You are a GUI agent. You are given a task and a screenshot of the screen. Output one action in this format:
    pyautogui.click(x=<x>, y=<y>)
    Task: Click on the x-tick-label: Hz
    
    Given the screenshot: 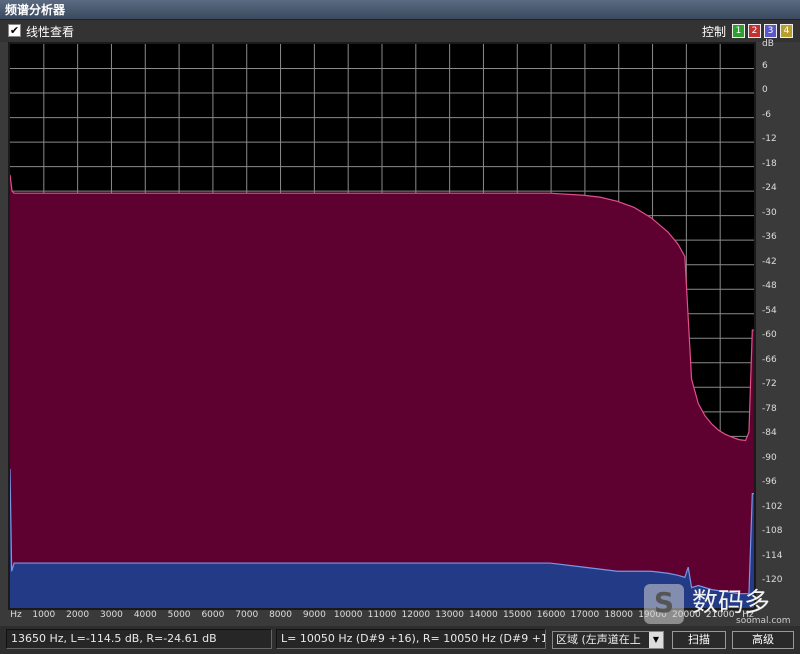 What is the action you would take?
    pyautogui.click(x=16, y=615)
    